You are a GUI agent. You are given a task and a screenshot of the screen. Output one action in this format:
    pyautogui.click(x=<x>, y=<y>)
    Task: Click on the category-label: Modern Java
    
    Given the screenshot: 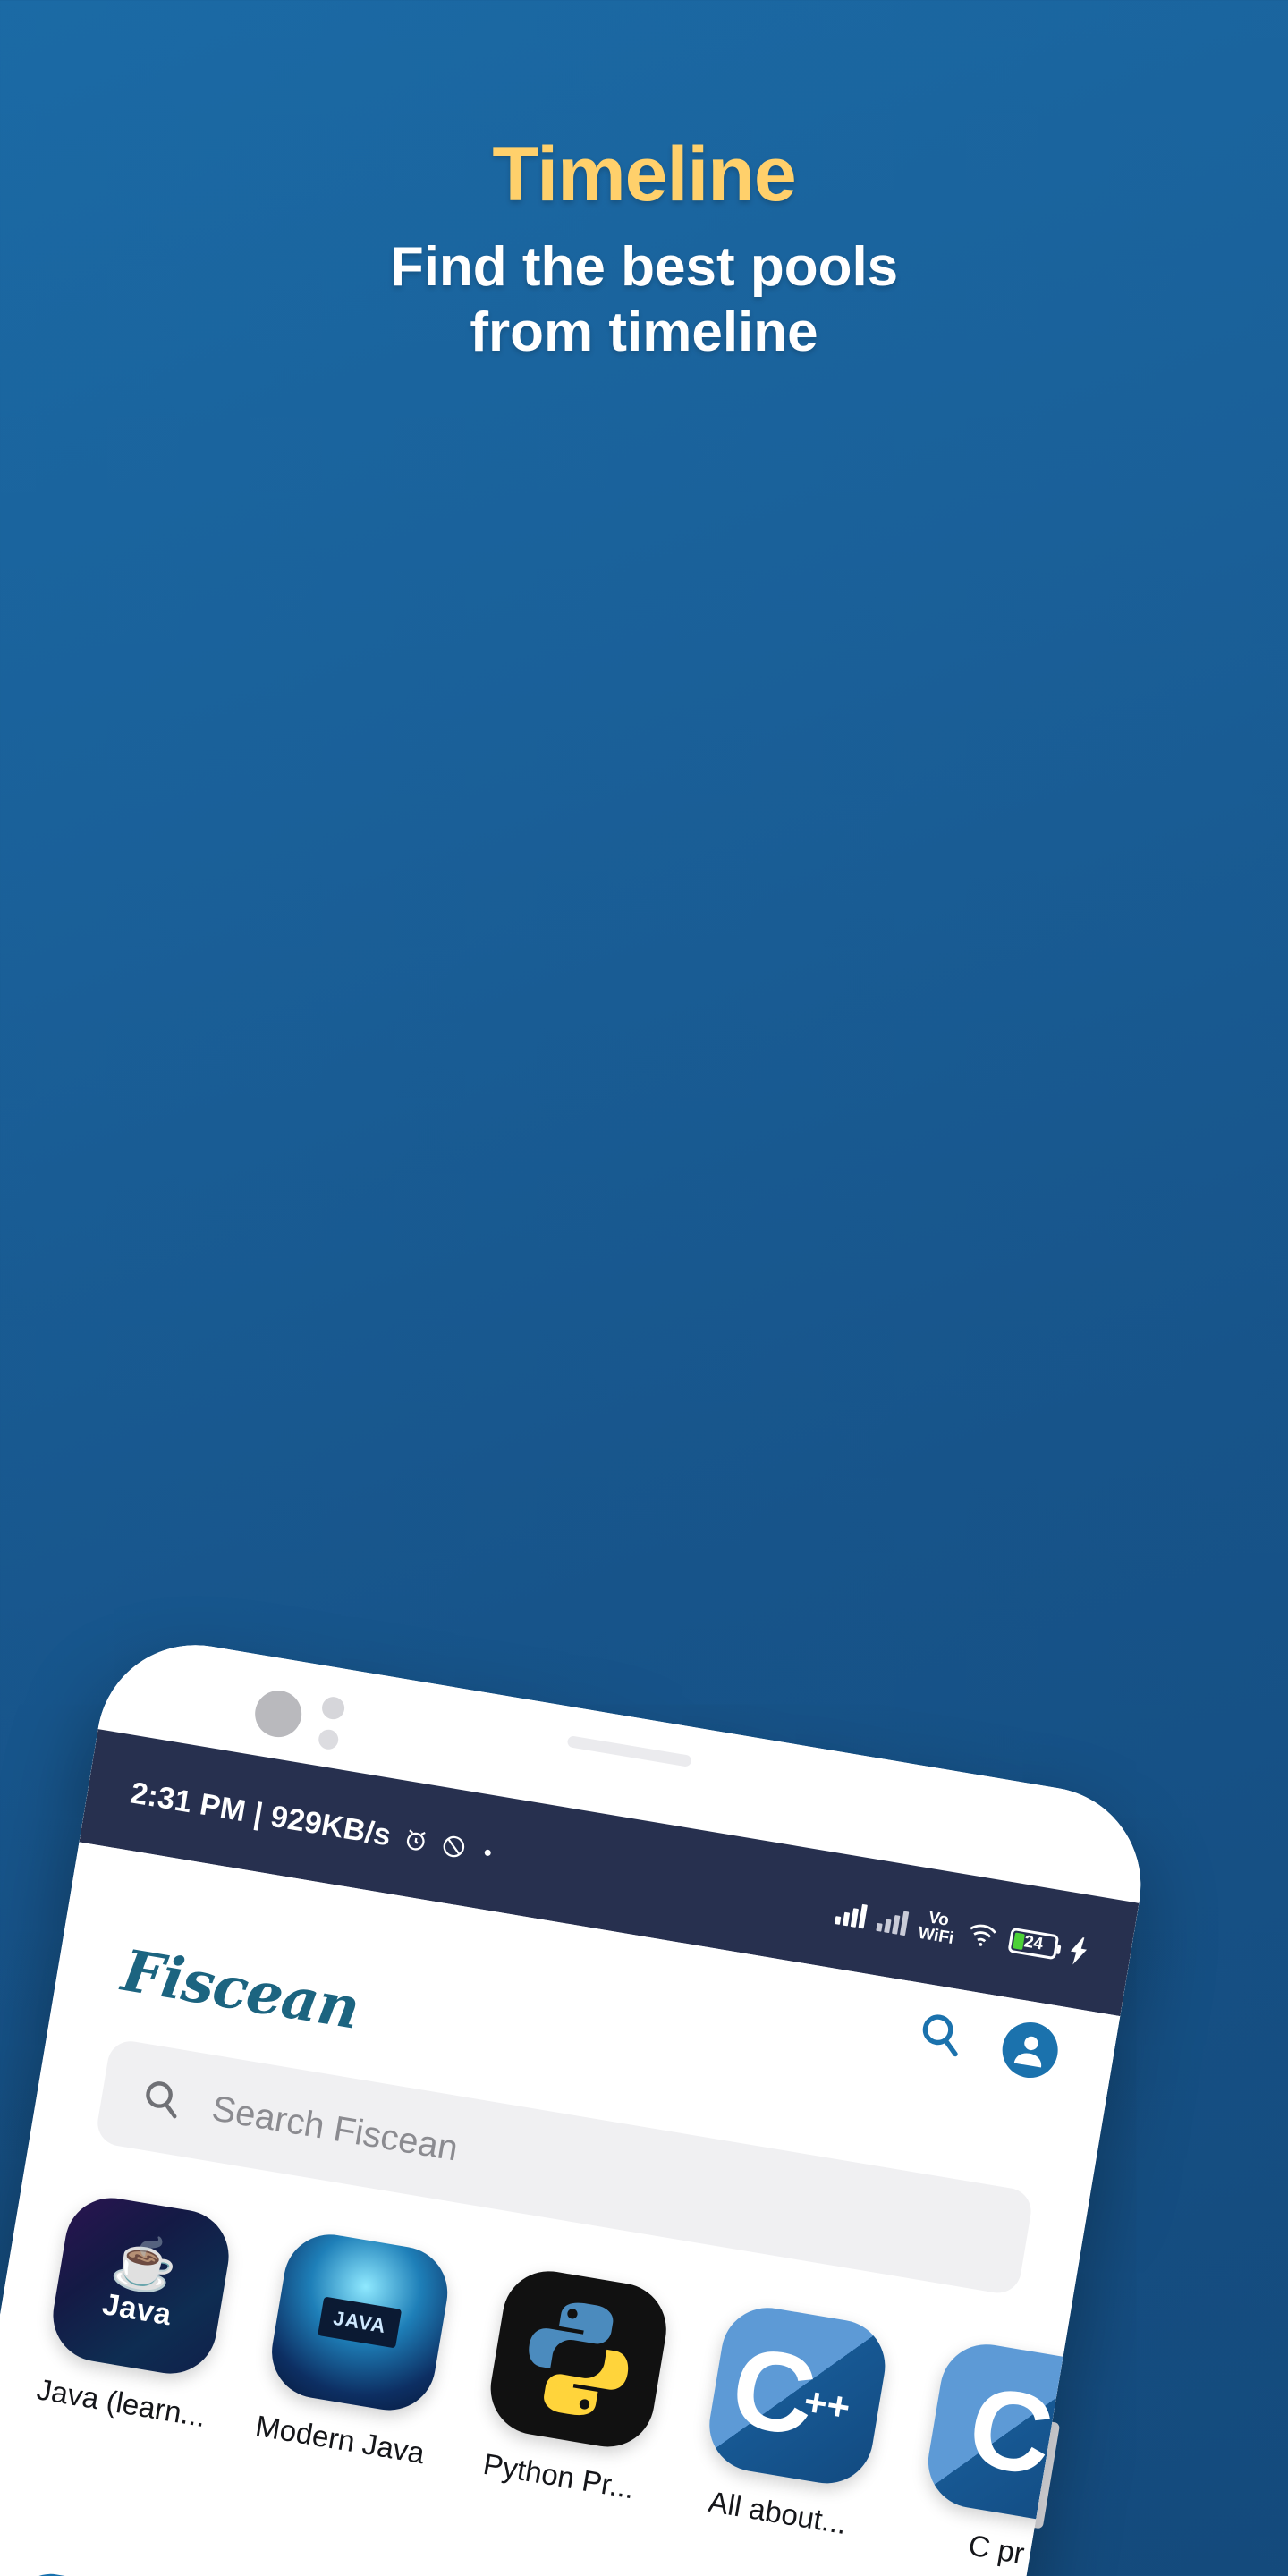 What is the action you would take?
    pyautogui.click(x=340, y=2439)
    